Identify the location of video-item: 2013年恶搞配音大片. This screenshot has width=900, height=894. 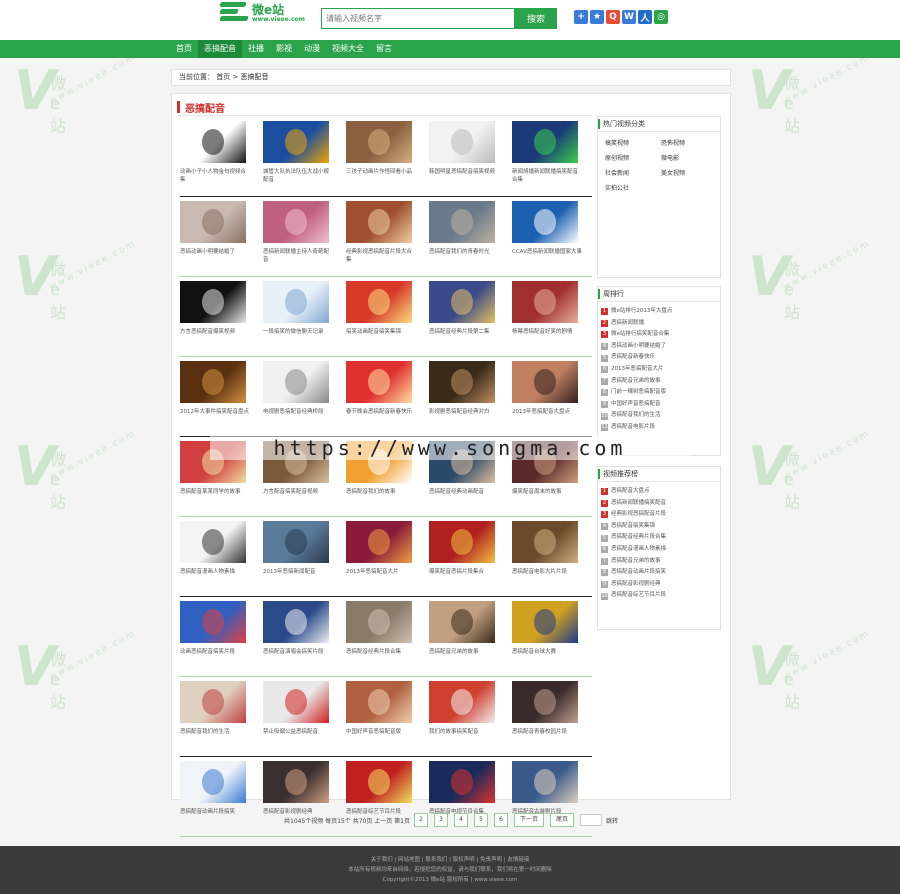
(381, 552).